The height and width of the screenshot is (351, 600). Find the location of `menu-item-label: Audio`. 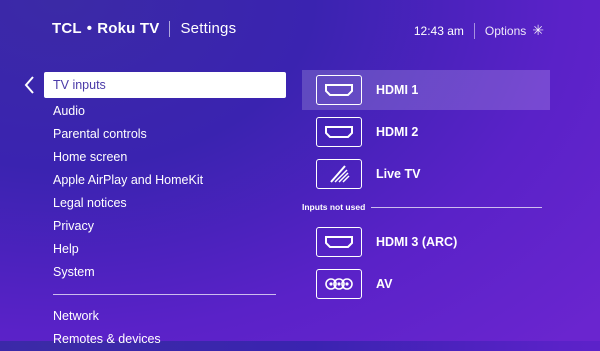

menu-item-label: Audio is located at coordinates (69, 111).